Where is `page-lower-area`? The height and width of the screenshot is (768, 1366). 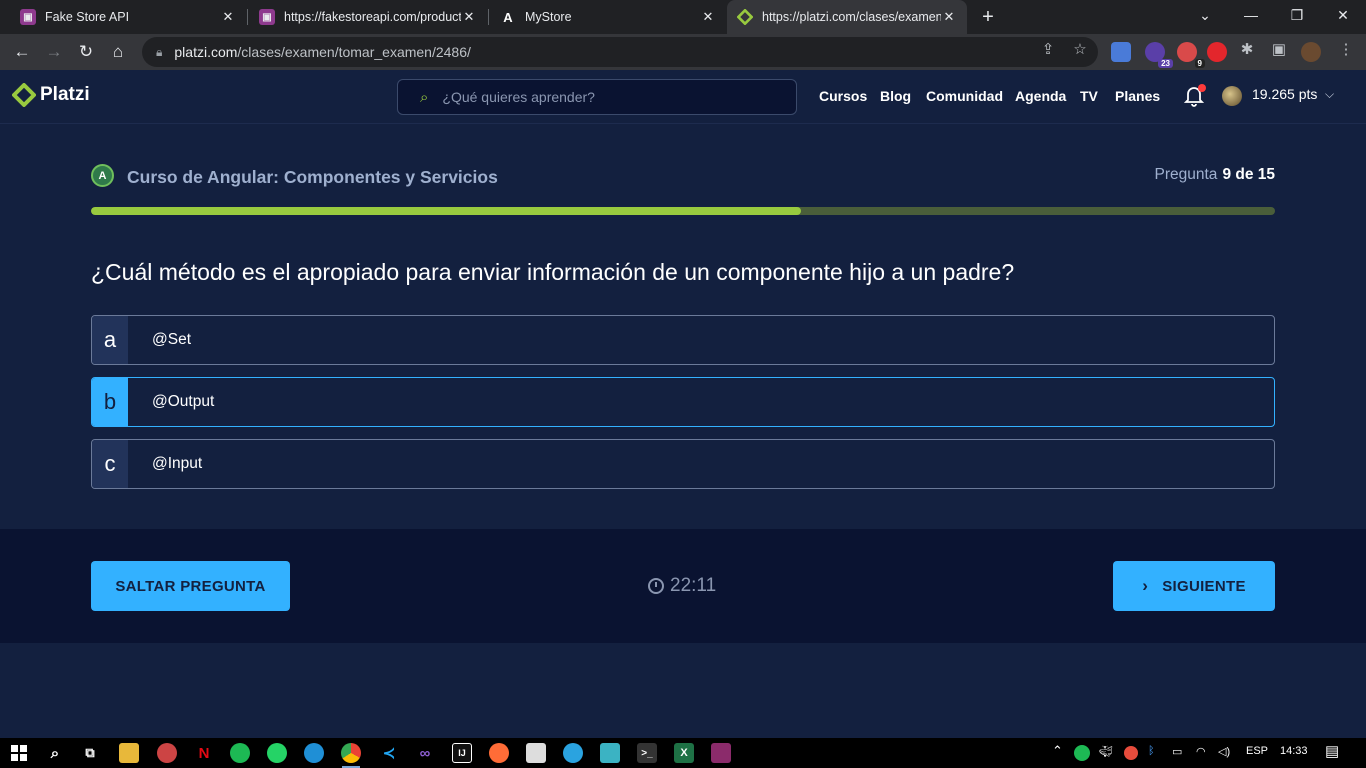
page-lower-area is located at coordinates (683, 690).